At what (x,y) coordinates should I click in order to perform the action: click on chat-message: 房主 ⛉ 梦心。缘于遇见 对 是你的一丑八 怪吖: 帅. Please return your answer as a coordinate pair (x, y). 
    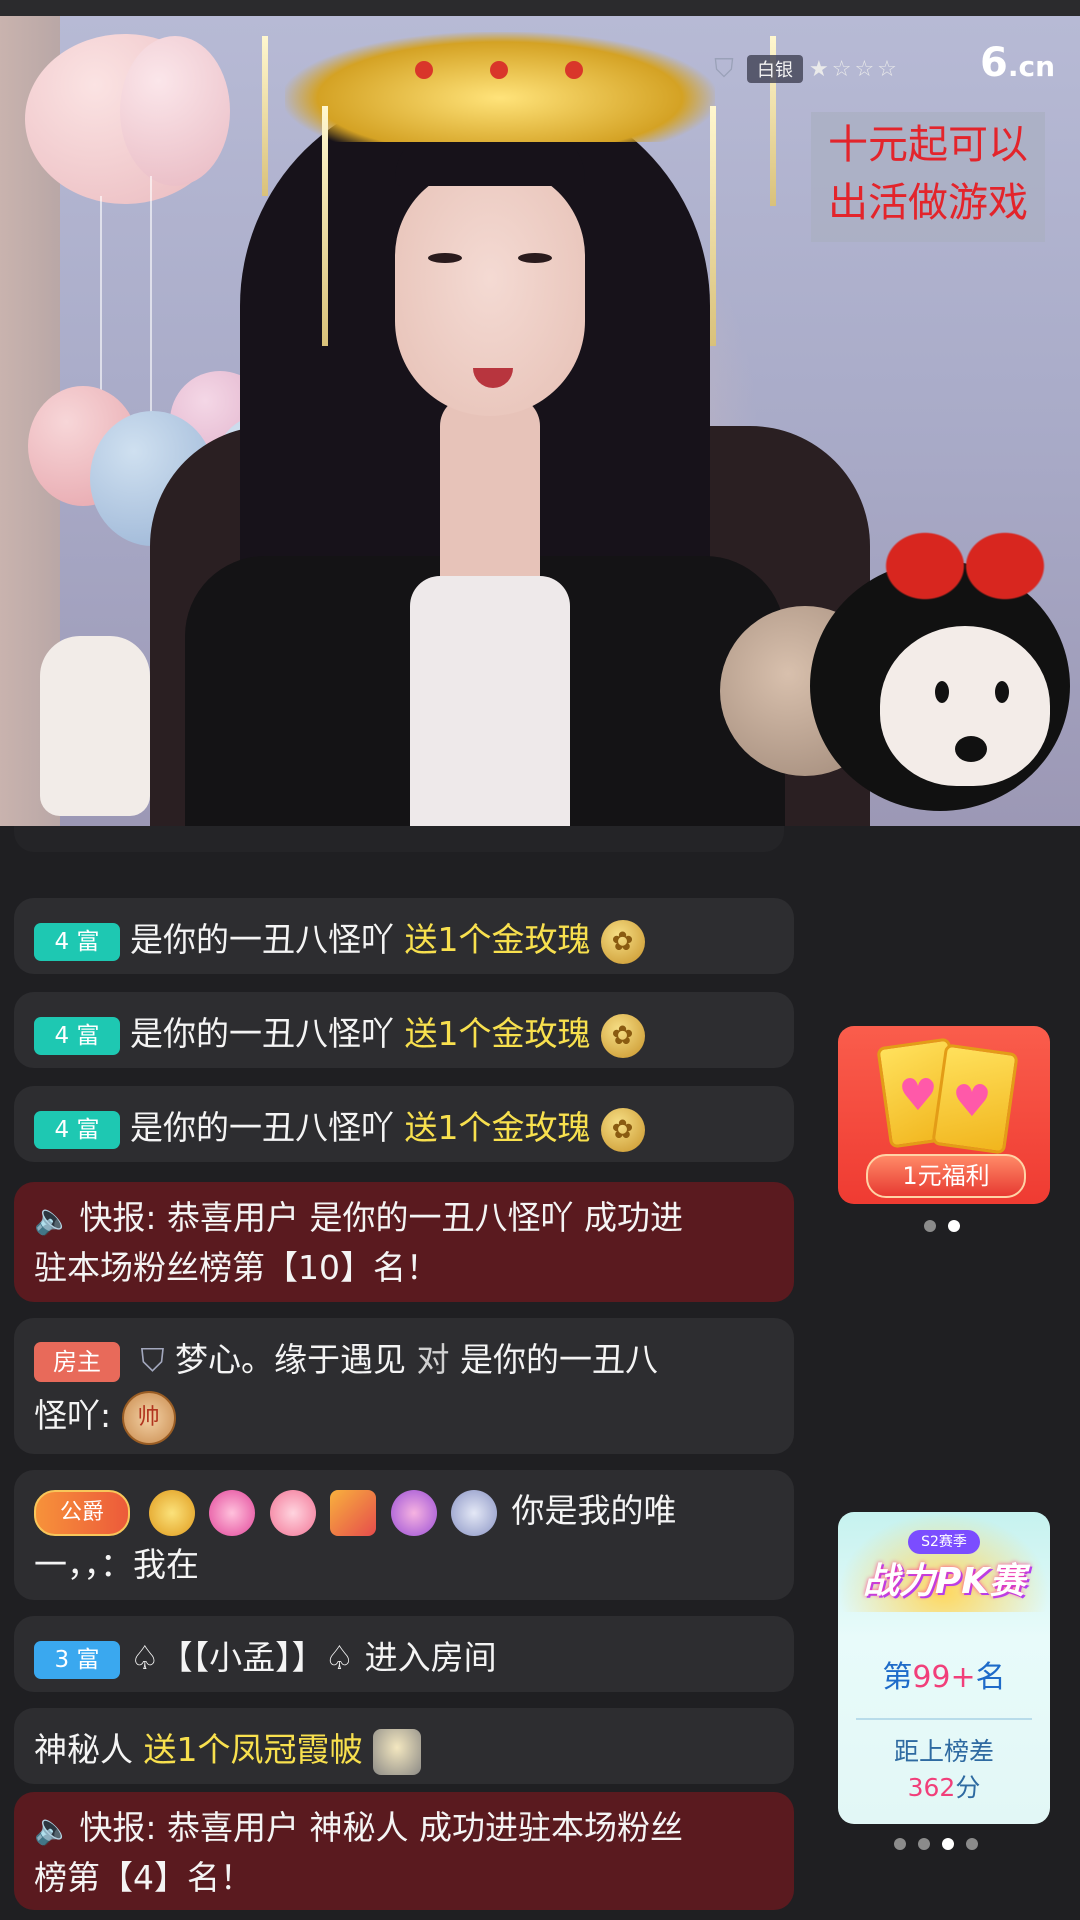
    Looking at the image, I should click on (404, 1386).